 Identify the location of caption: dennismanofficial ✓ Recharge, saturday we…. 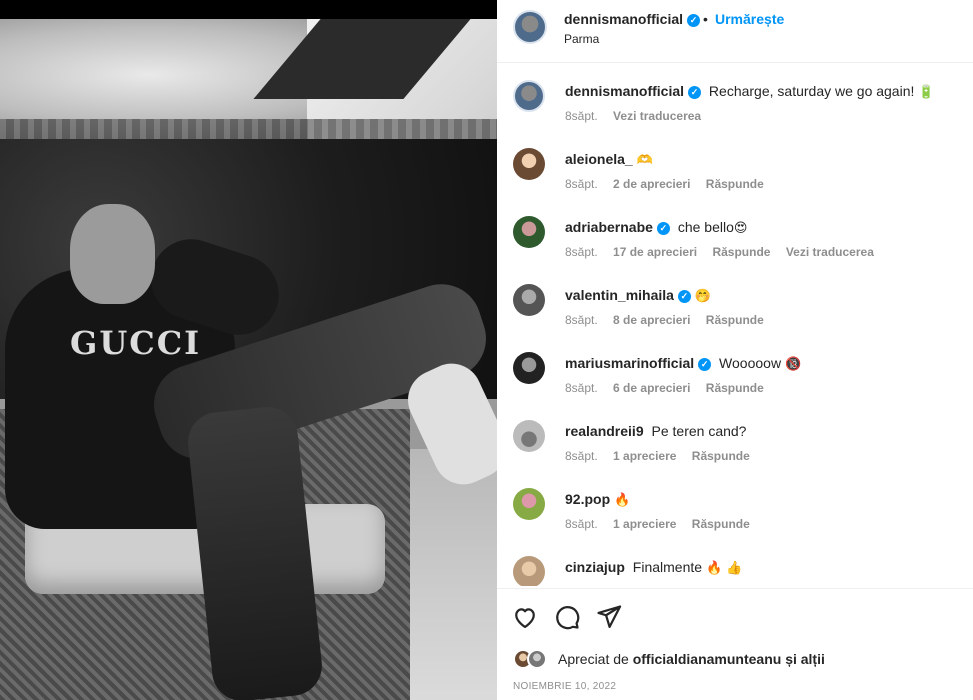
(735, 98).